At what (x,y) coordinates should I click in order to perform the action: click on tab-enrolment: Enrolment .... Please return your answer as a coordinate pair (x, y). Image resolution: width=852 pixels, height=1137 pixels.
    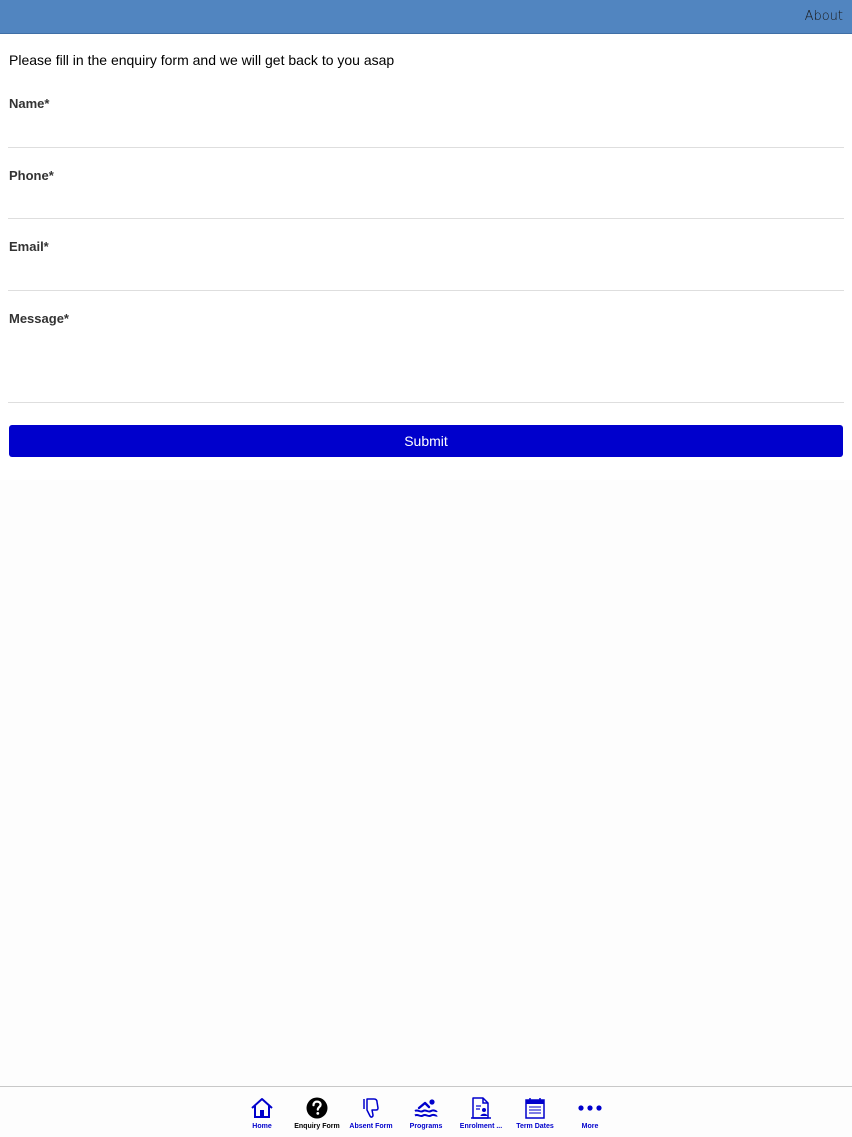
    Looking at the image, I should click on (481, 1112).